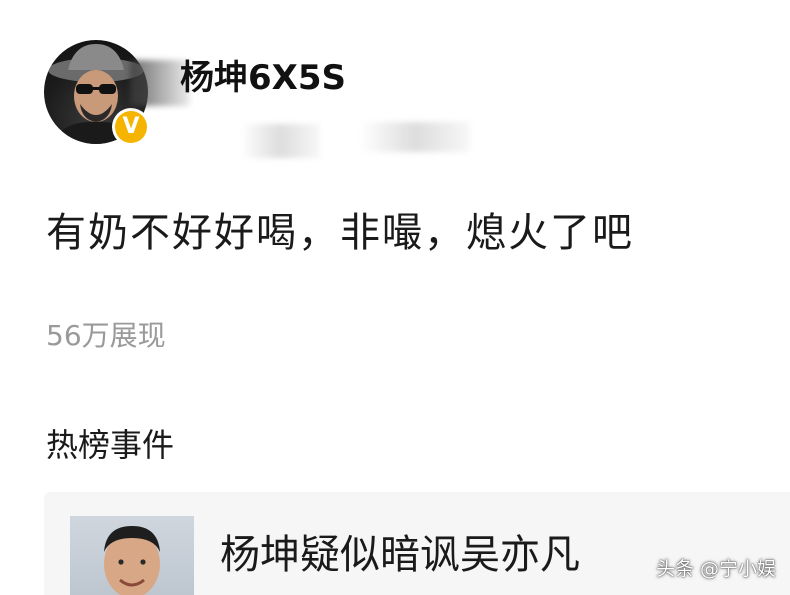 The width and height of the screenshot is (790, 595). I want to click on verified-badge-icon: V, so click(131, 127).